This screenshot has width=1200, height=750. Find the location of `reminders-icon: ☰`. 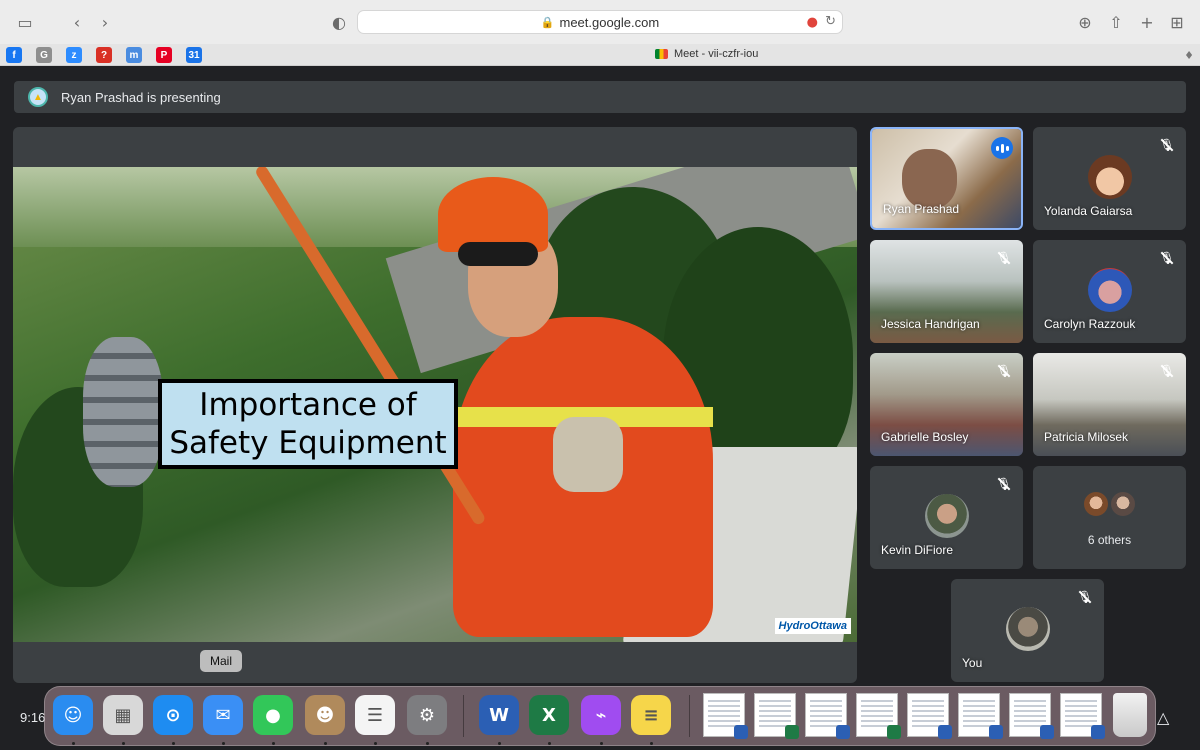

reminders-icon: ☰ is located at coordinates (375, 715).